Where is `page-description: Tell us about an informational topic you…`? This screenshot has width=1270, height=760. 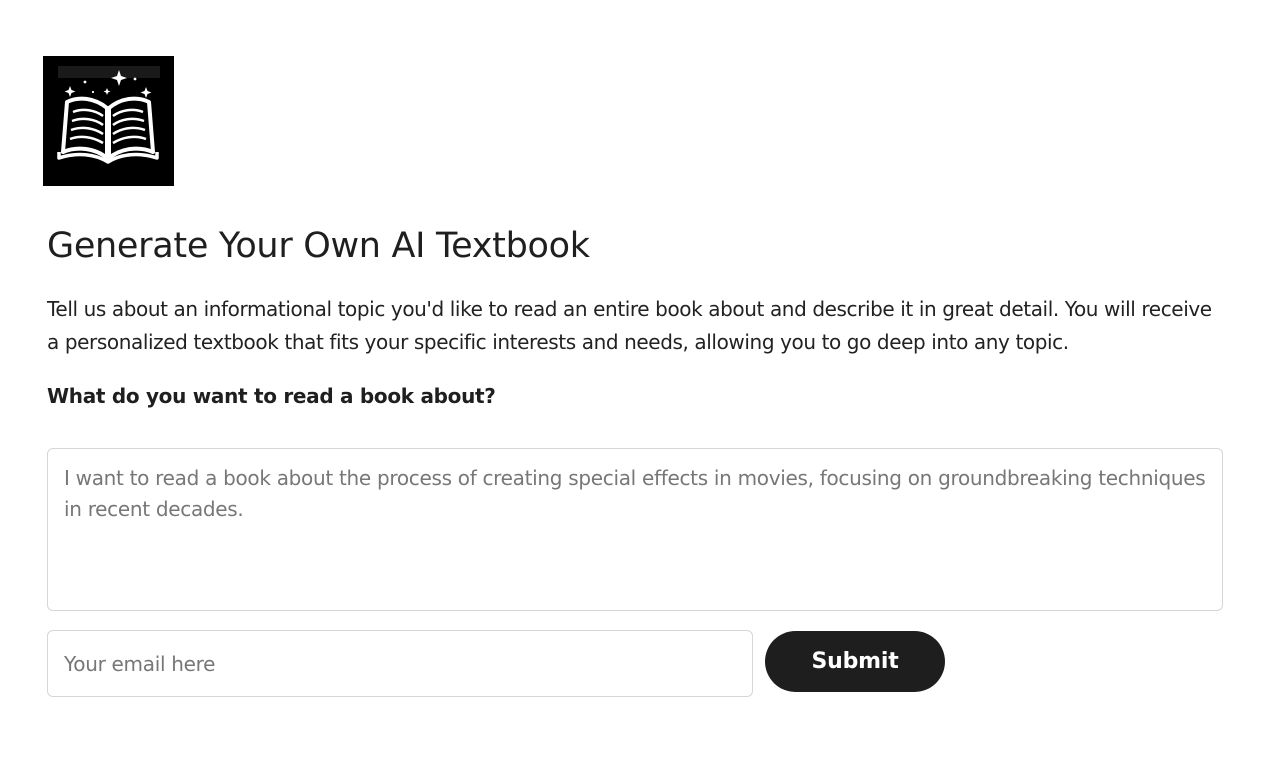
page-description: Tell us about an informational topic you… is located at coordinates (629, 325).